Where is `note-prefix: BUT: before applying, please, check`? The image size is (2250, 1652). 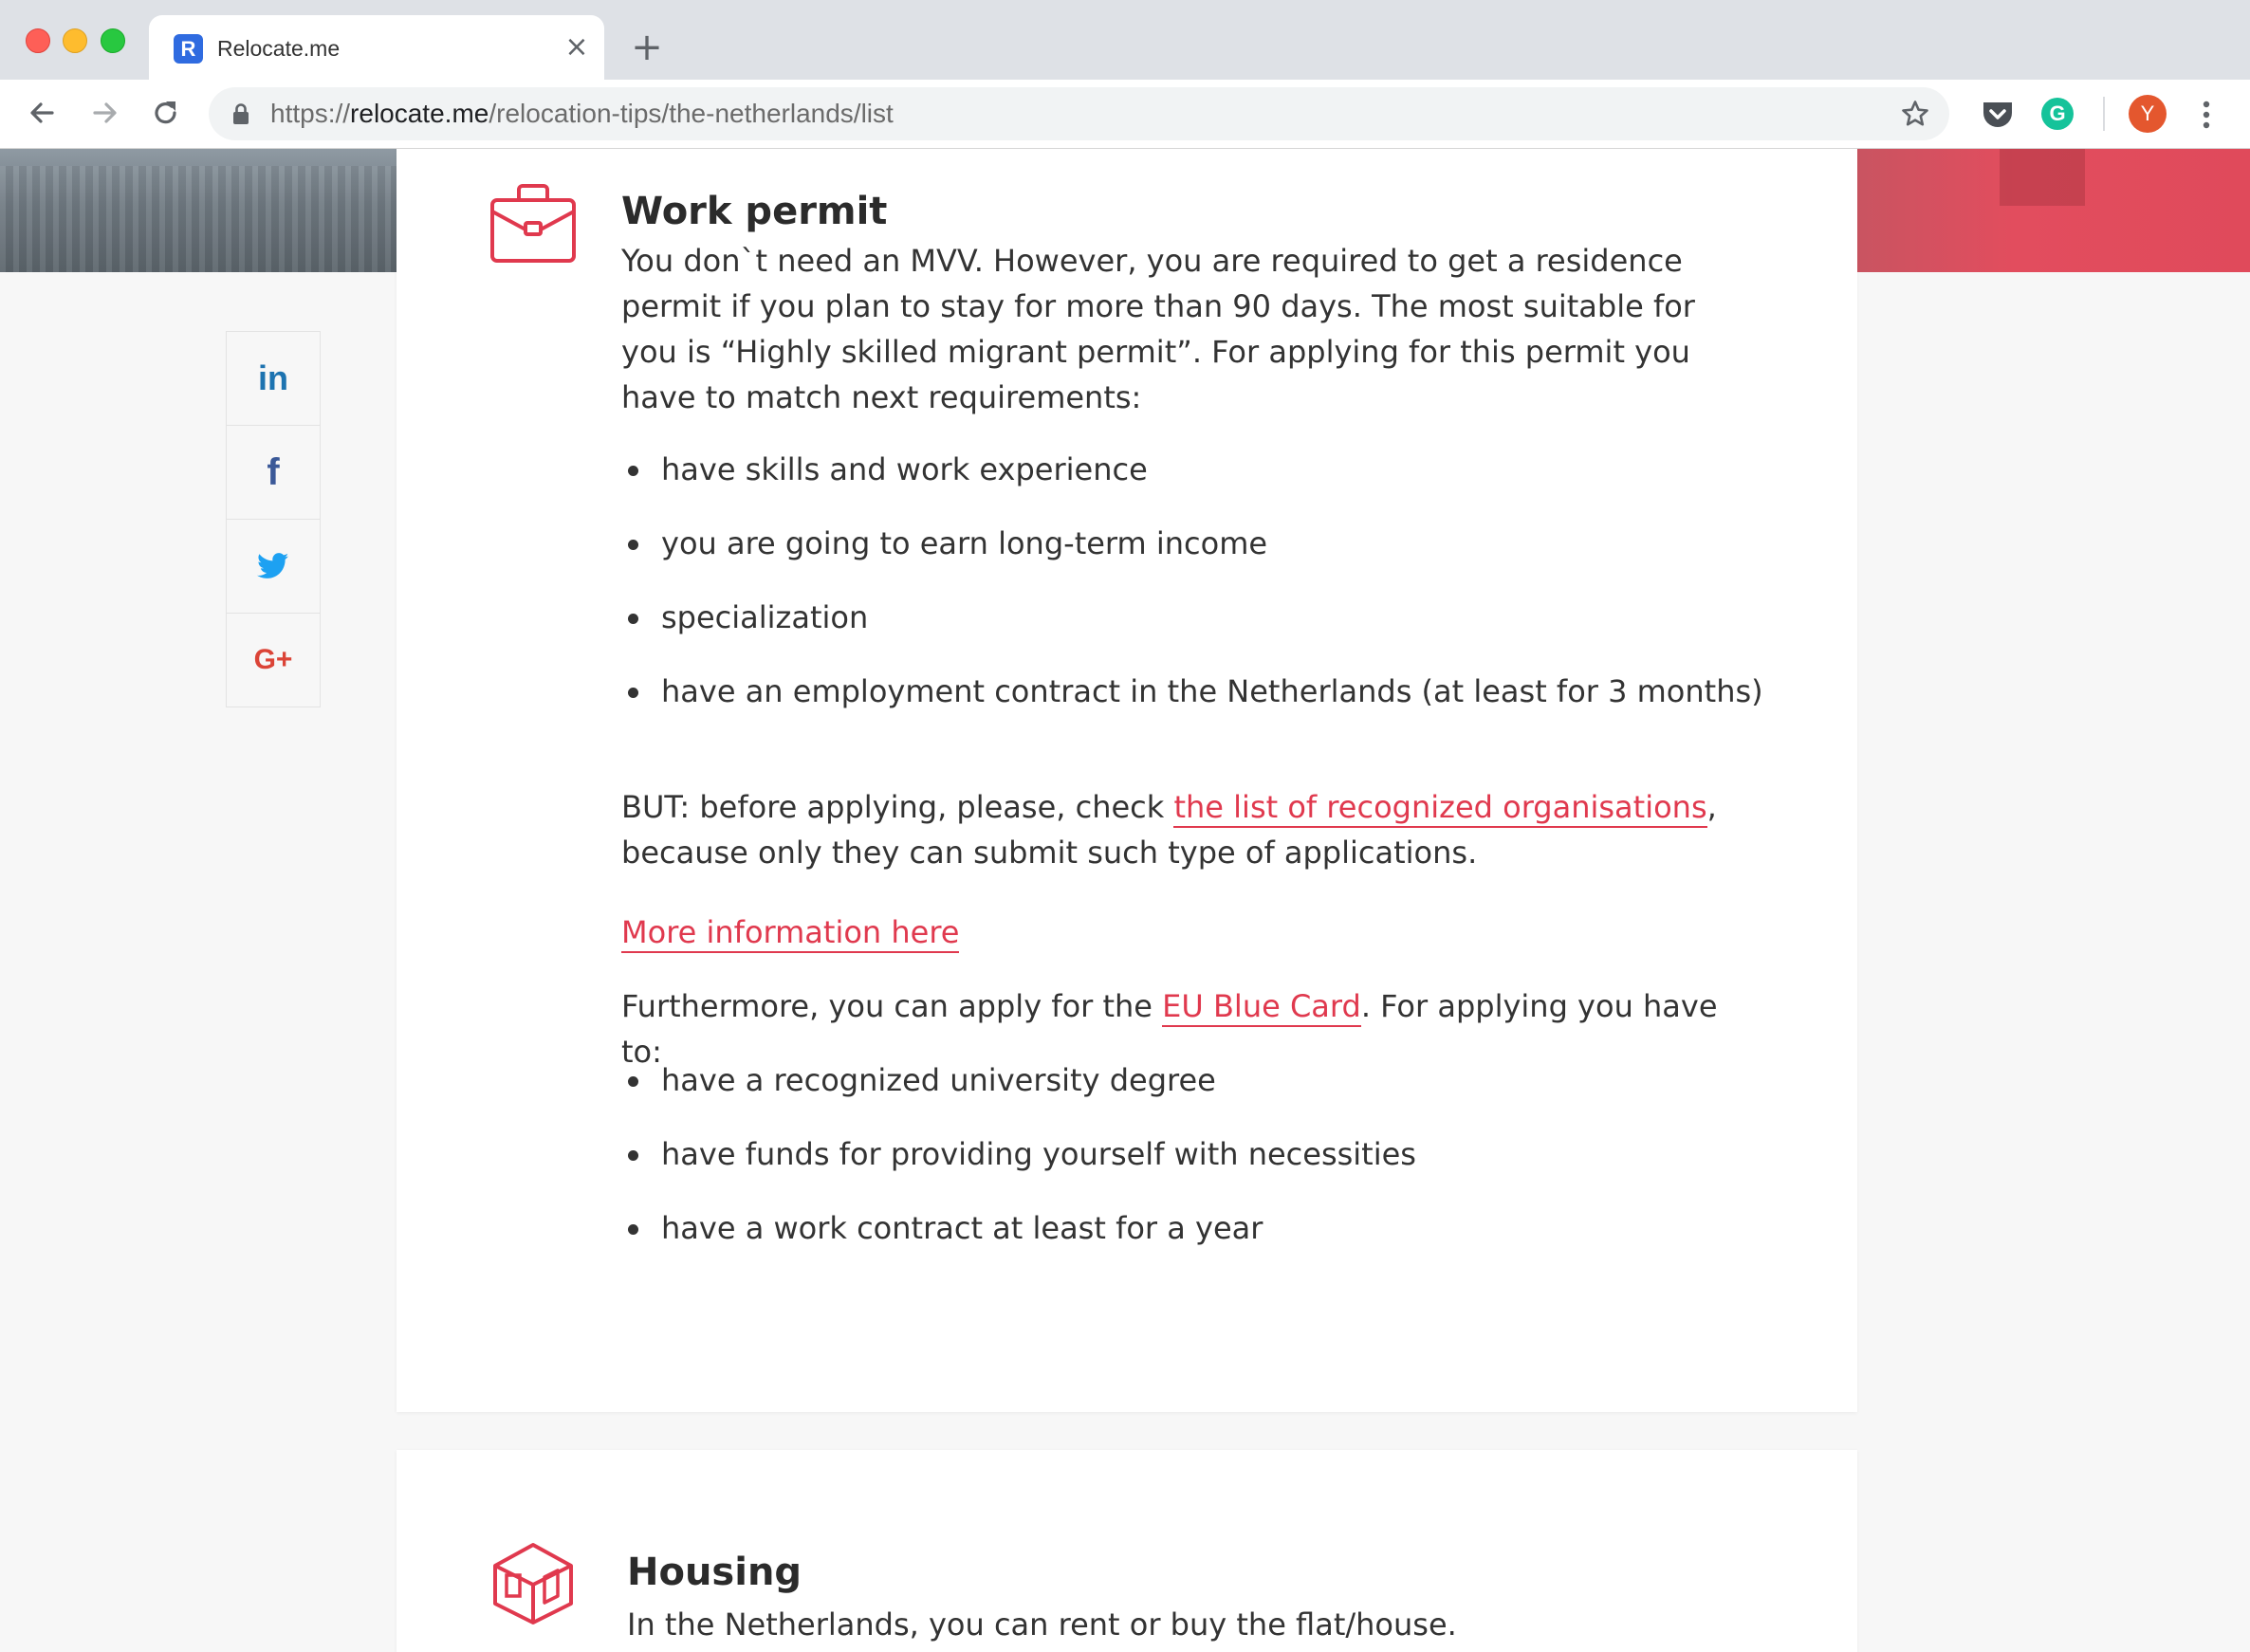
note-prefix: BUT: before applying, please, check is located at coordinates (897, 807).